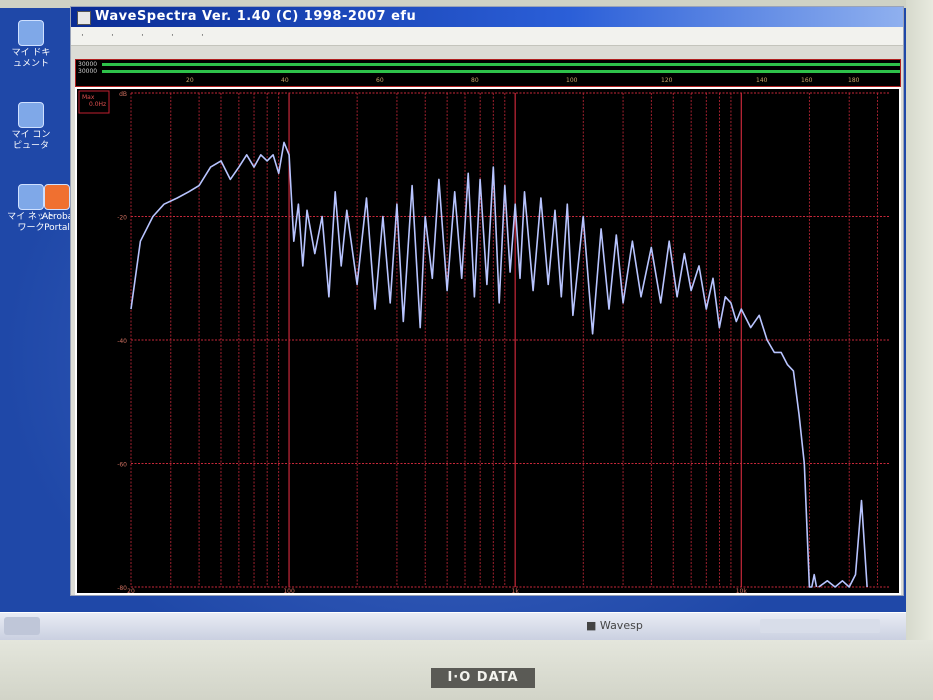 This screenshot has height=700, width=933. I want to click on meter-bar-right, so click(501, 71).